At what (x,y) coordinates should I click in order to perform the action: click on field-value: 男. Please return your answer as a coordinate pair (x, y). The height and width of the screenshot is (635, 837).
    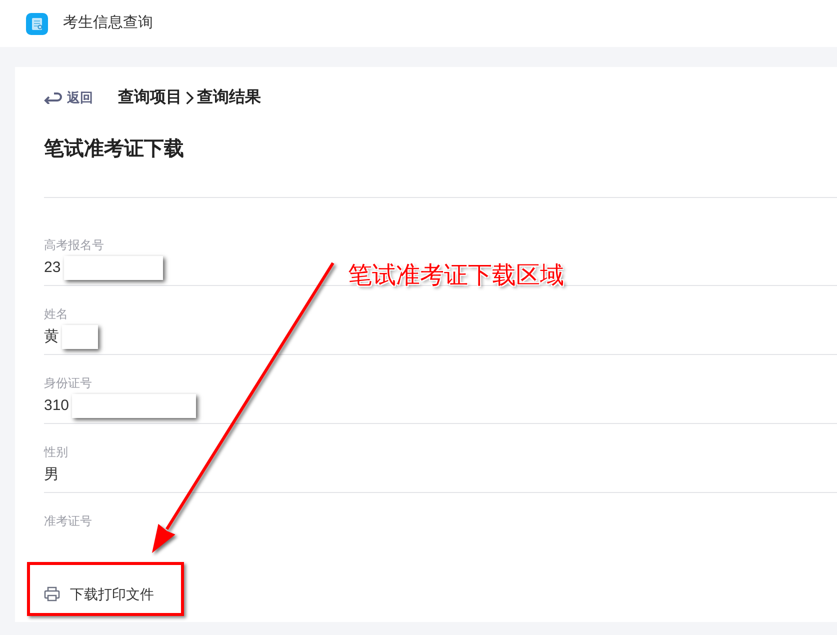
    Looking at the image, I should click on (51, 475).